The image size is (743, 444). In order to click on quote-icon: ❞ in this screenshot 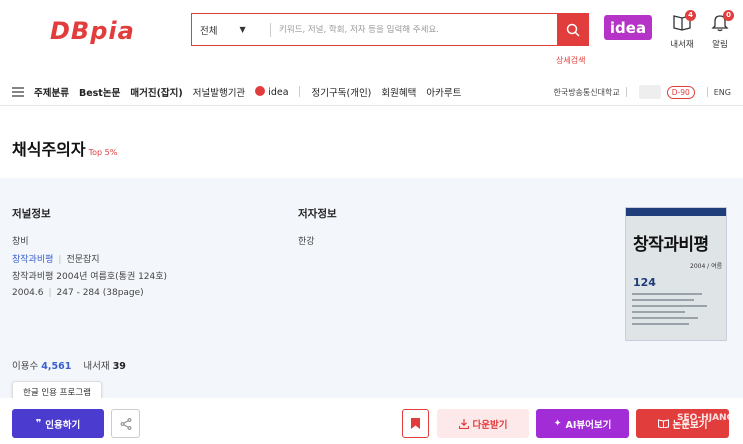, I will do `click(38, 423)`.